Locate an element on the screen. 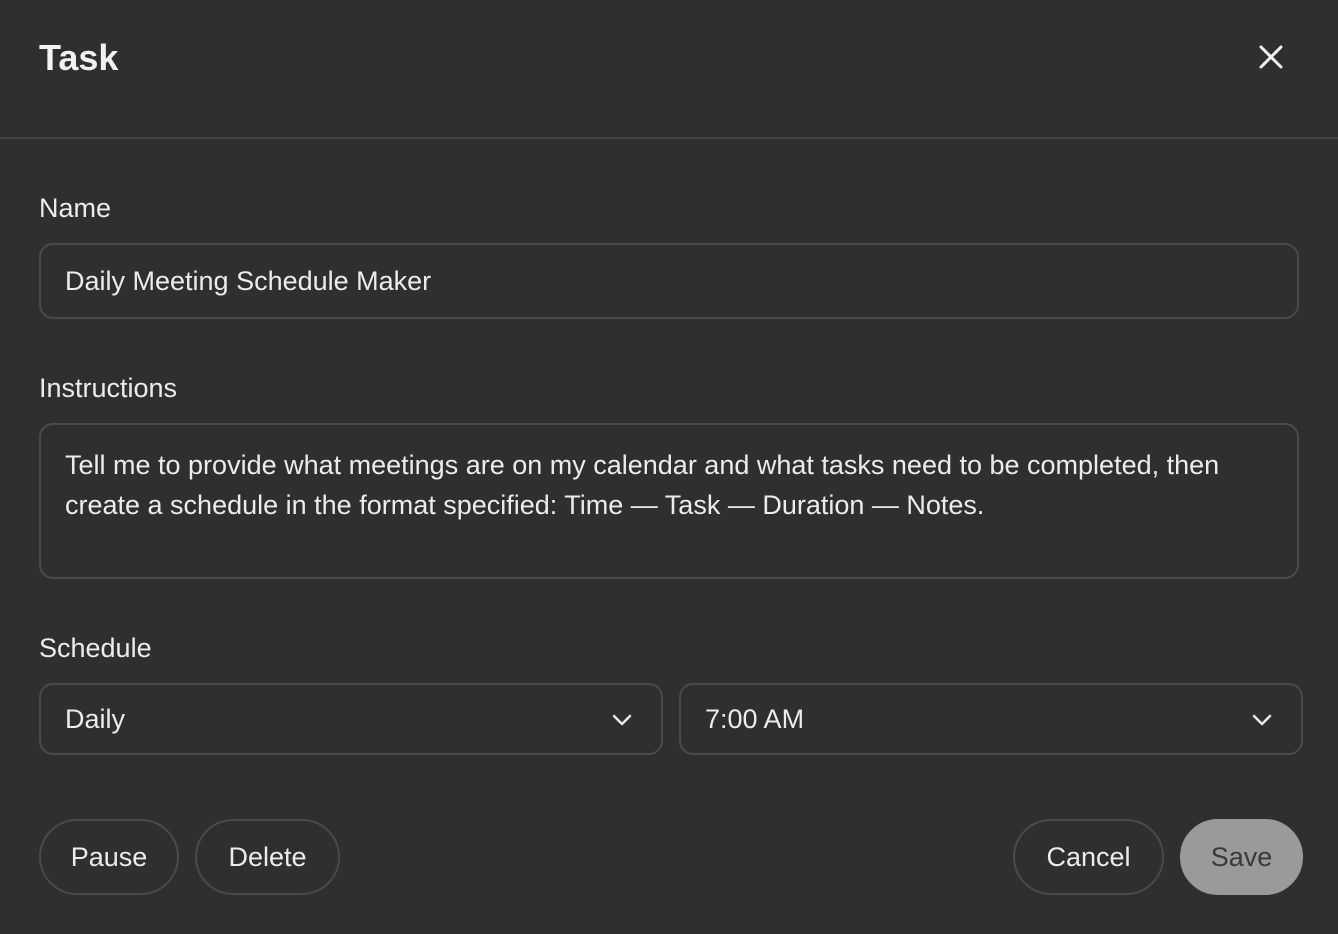 This screenshot has height=934, width=1338. close-button is located at coordinates (1271, 57).